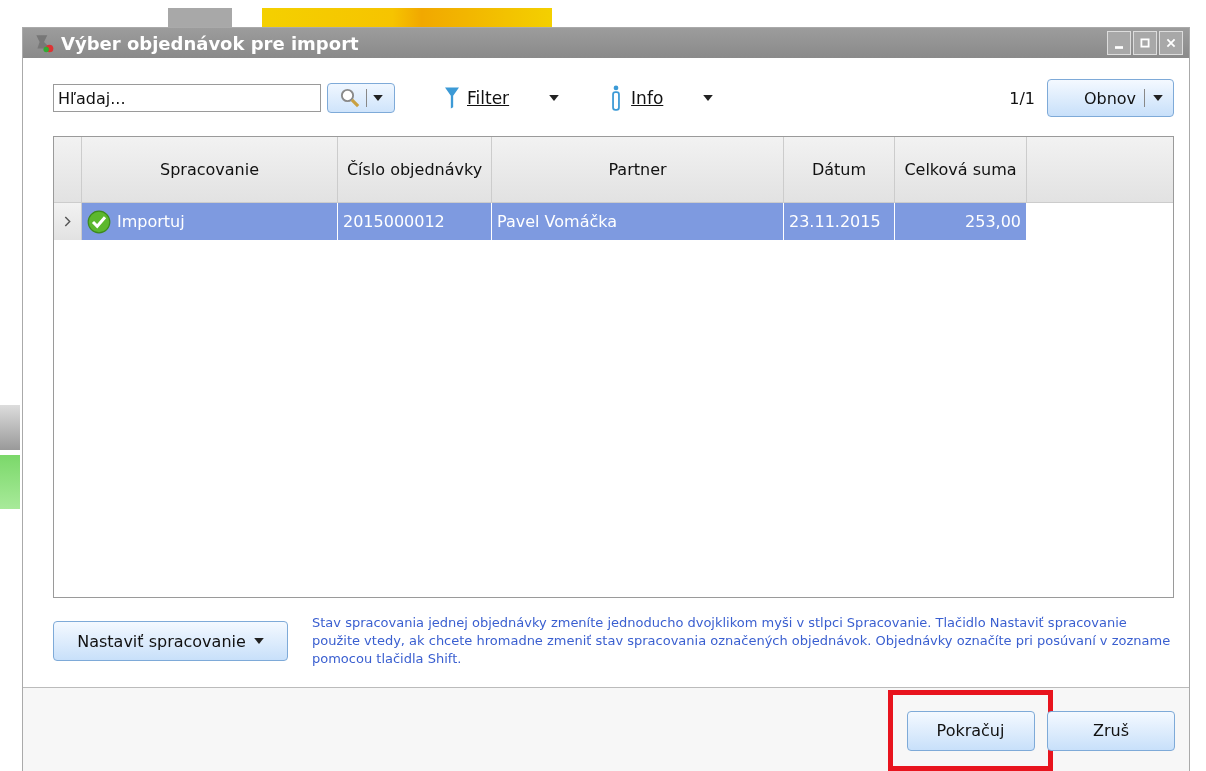 The height and width of the screenshot is (771, 1206). I want to click on table-cell: 2015000012, so click(415, 221).